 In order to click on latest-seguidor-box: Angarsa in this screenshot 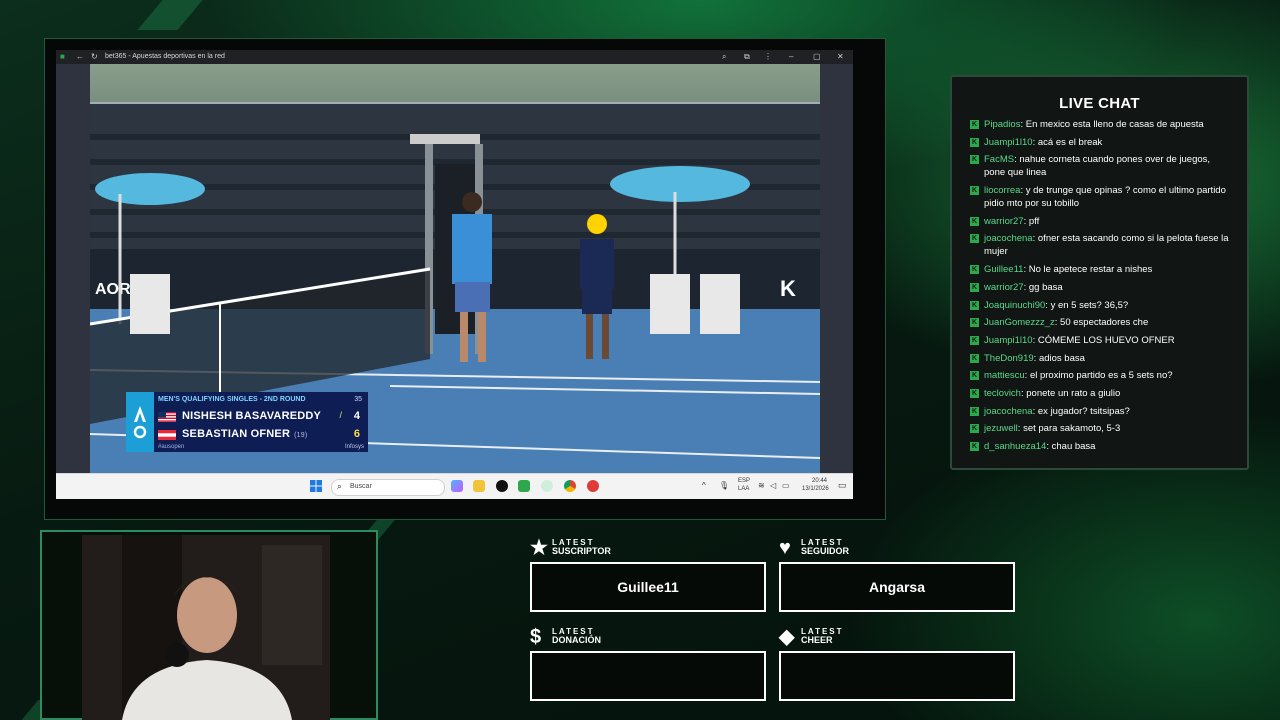, I will do `click(897, 587)`.